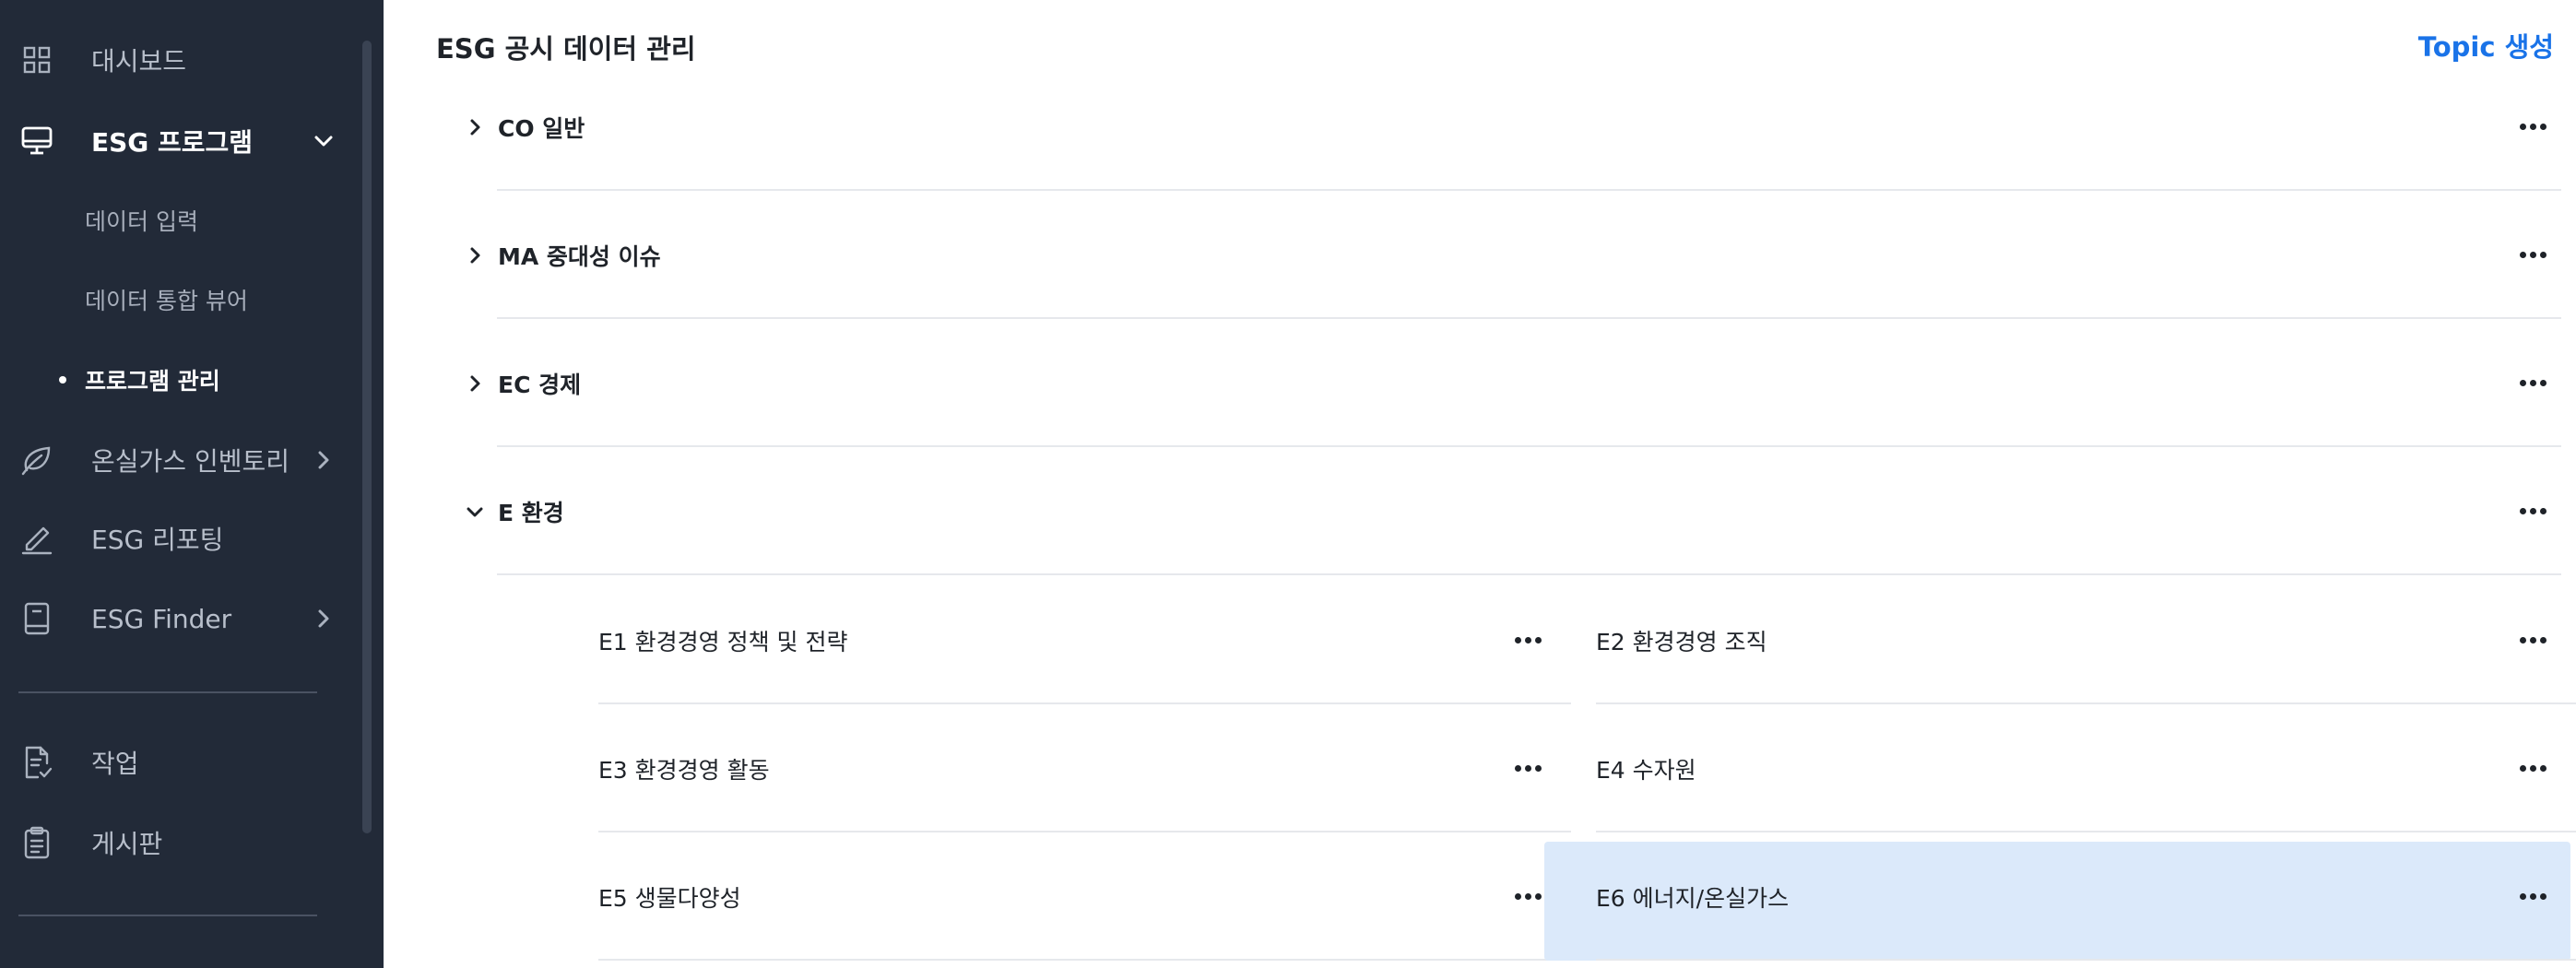 This screenshot has width=2576, height=968. What do you see at coordinates (1646, 770) in the screenshot?
I see `subtopic-label: E4 수자원` at bounding box center [1646, 770].